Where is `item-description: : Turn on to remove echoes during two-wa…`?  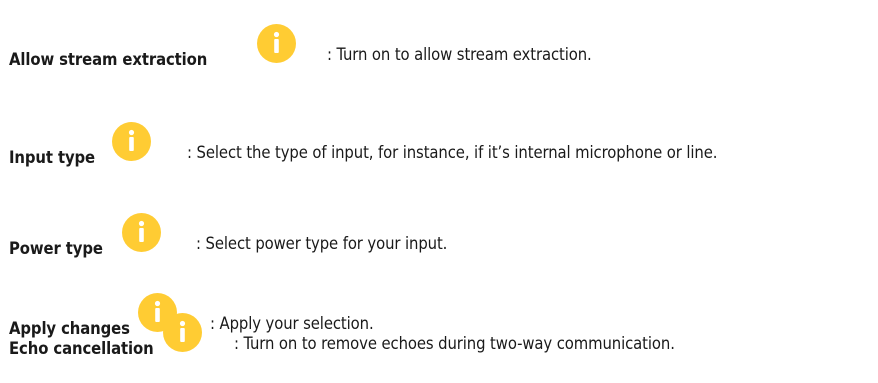 item-description: : Turn on to remove echoes during two-wa… is located at coordinates (454, 343).